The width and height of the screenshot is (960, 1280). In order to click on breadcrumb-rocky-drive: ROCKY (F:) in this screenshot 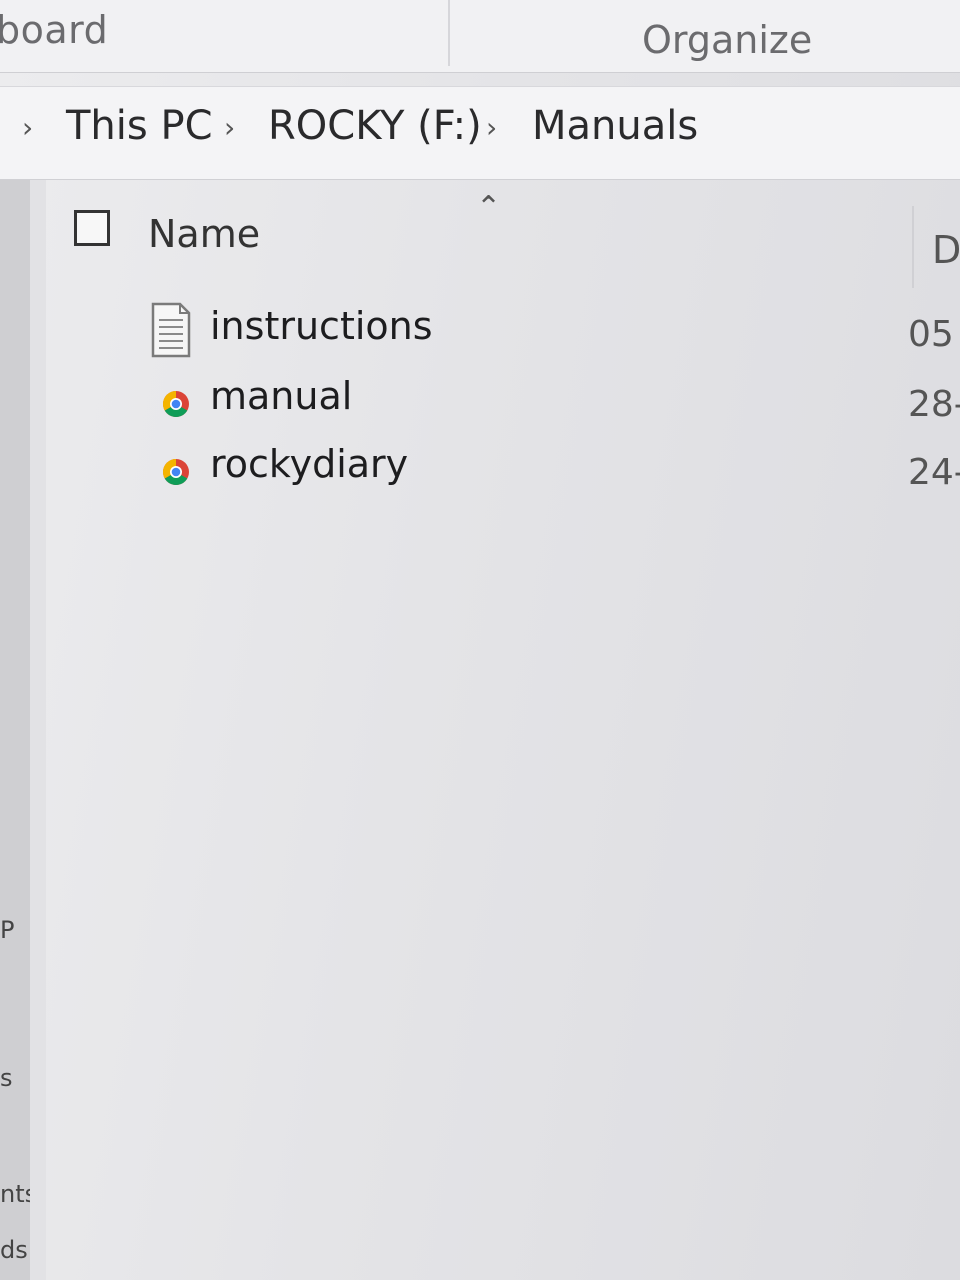, I will do `click(375, 126)`.